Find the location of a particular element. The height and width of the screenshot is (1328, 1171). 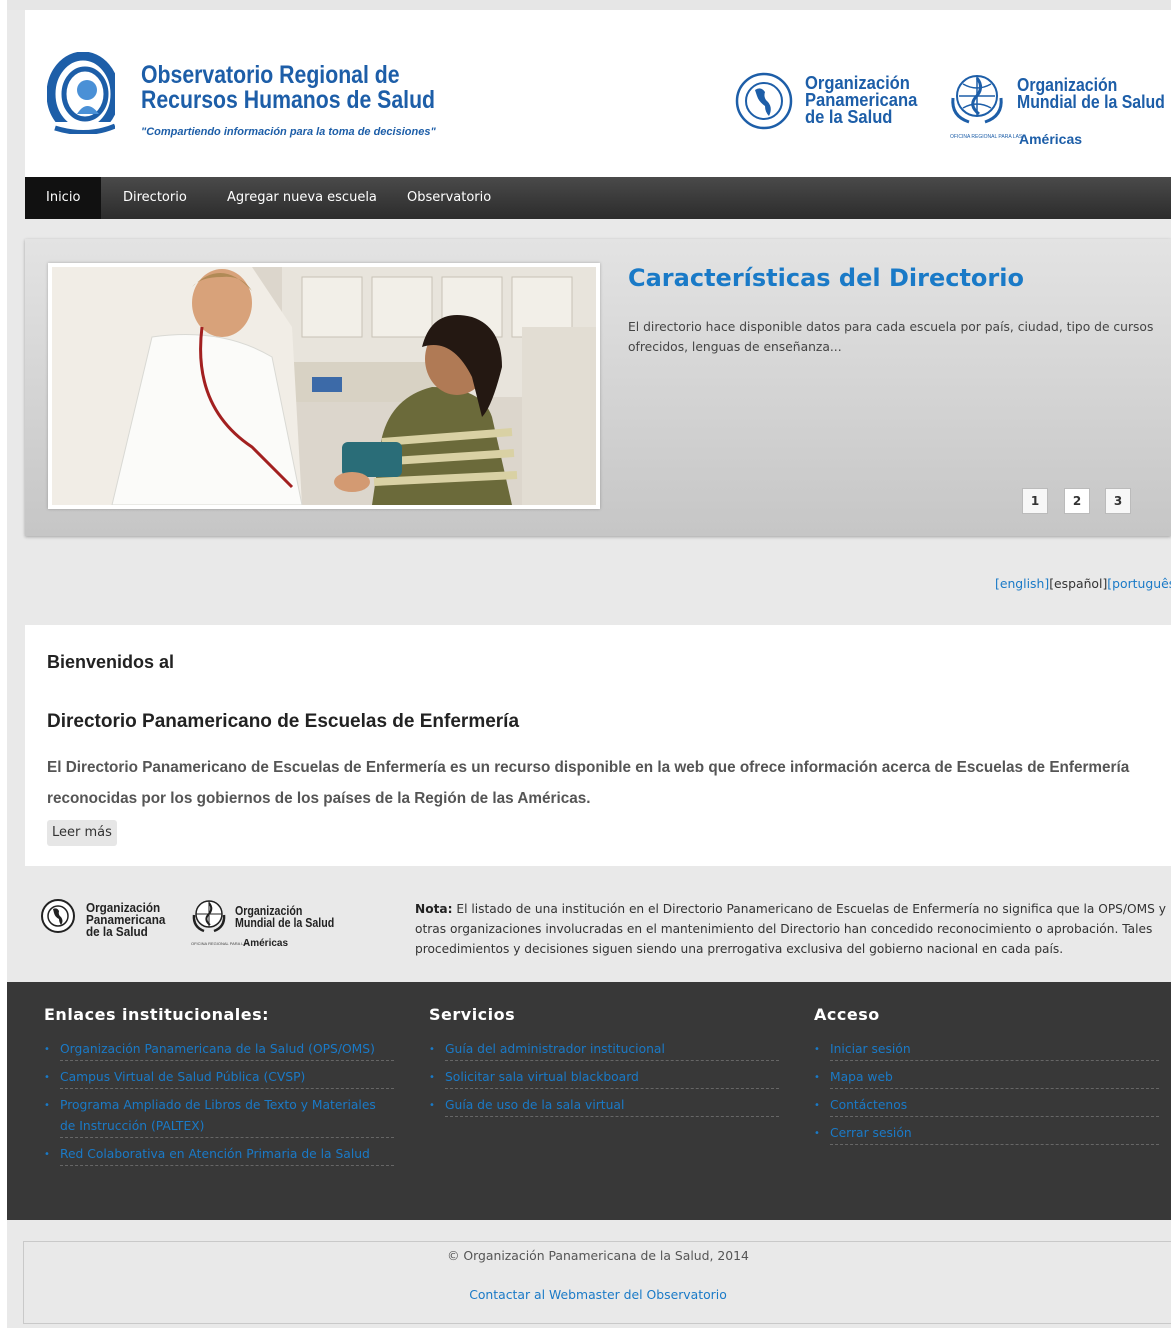

oms-name: Organización Mundial de la Salud is located at coordinates (1091, 94).